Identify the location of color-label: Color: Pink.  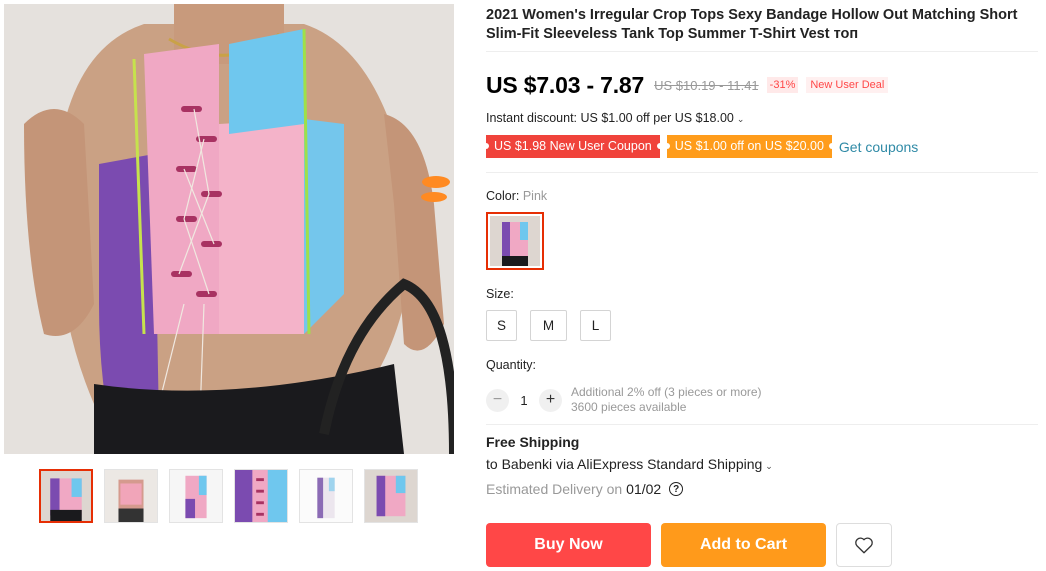
(516, 196).